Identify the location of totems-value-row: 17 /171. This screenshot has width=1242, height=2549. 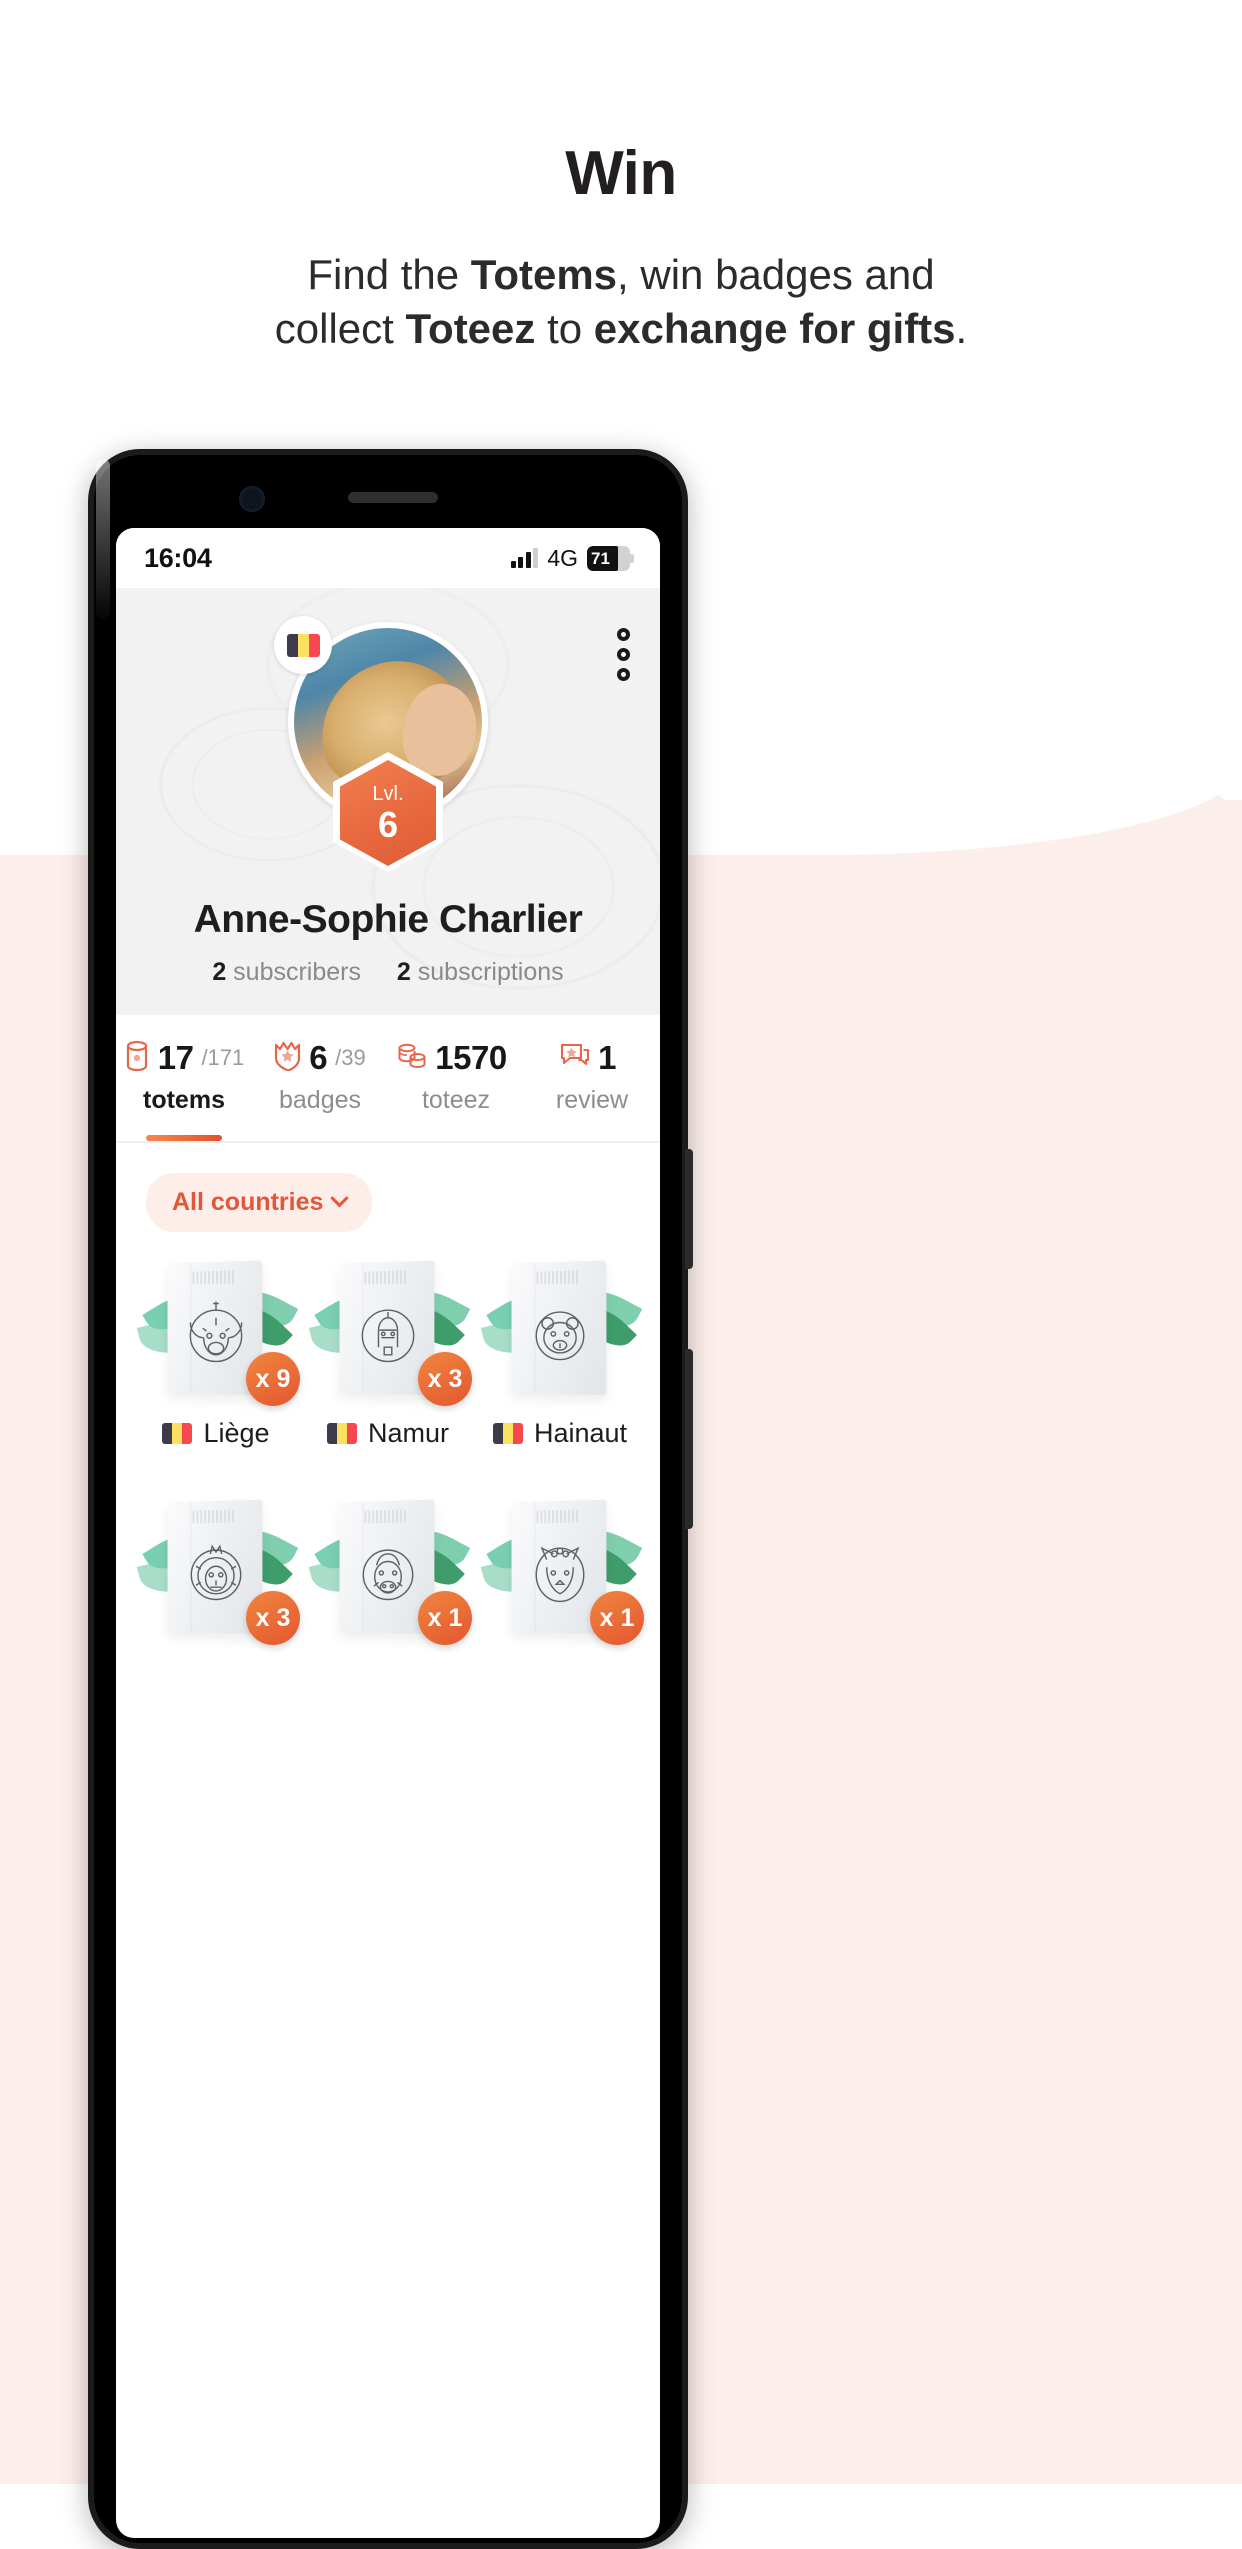
(184, 1058).